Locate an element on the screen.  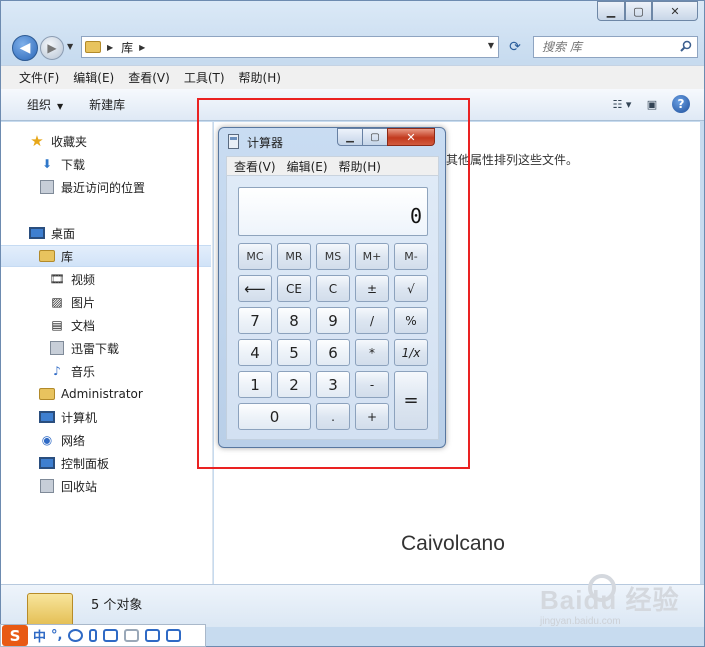
nav-network: ◉ 网络 is located at coordinates (106, 440).